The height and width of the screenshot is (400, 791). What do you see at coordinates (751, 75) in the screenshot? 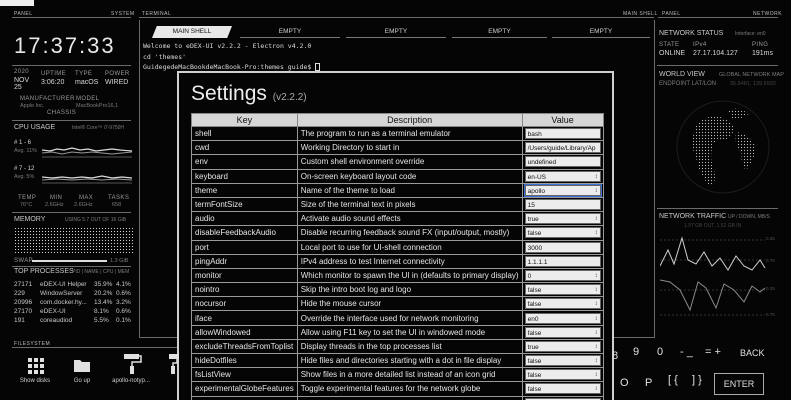
I see `network-map-label: GLOBAL NETWORK MAP` at bounding box center [751, 75].